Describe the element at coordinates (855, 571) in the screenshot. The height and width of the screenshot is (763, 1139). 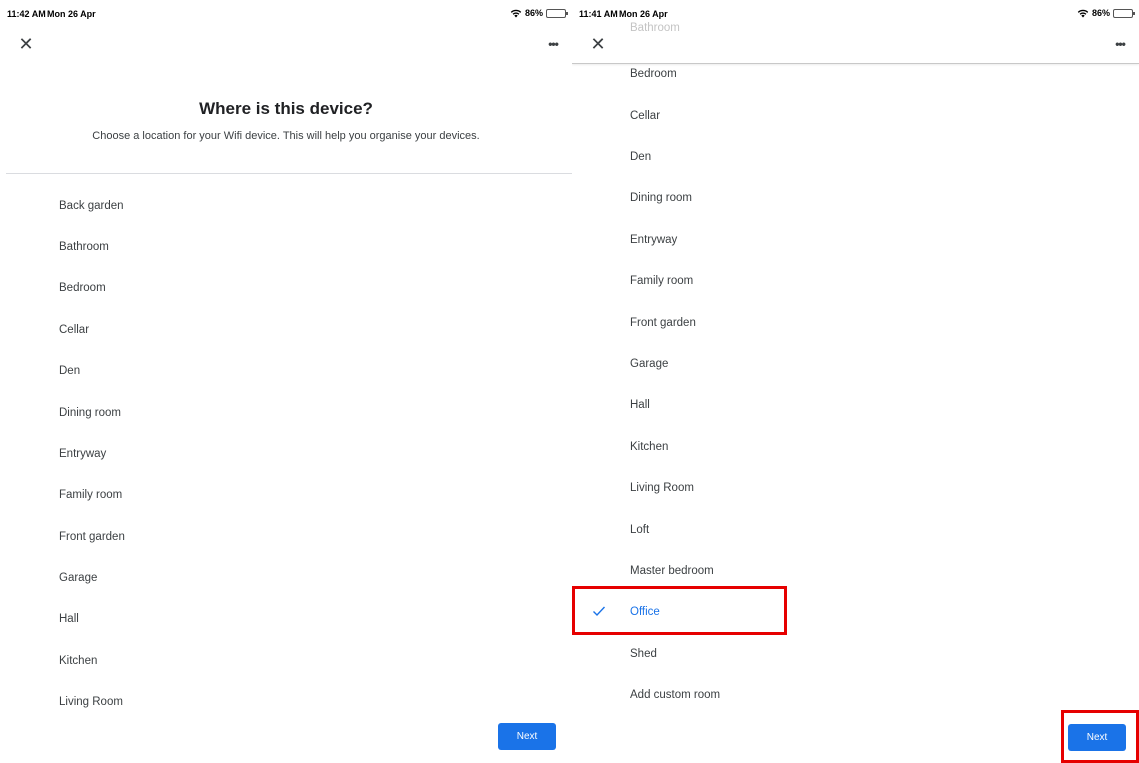
I see `room-item: Master bedroom` at that location.